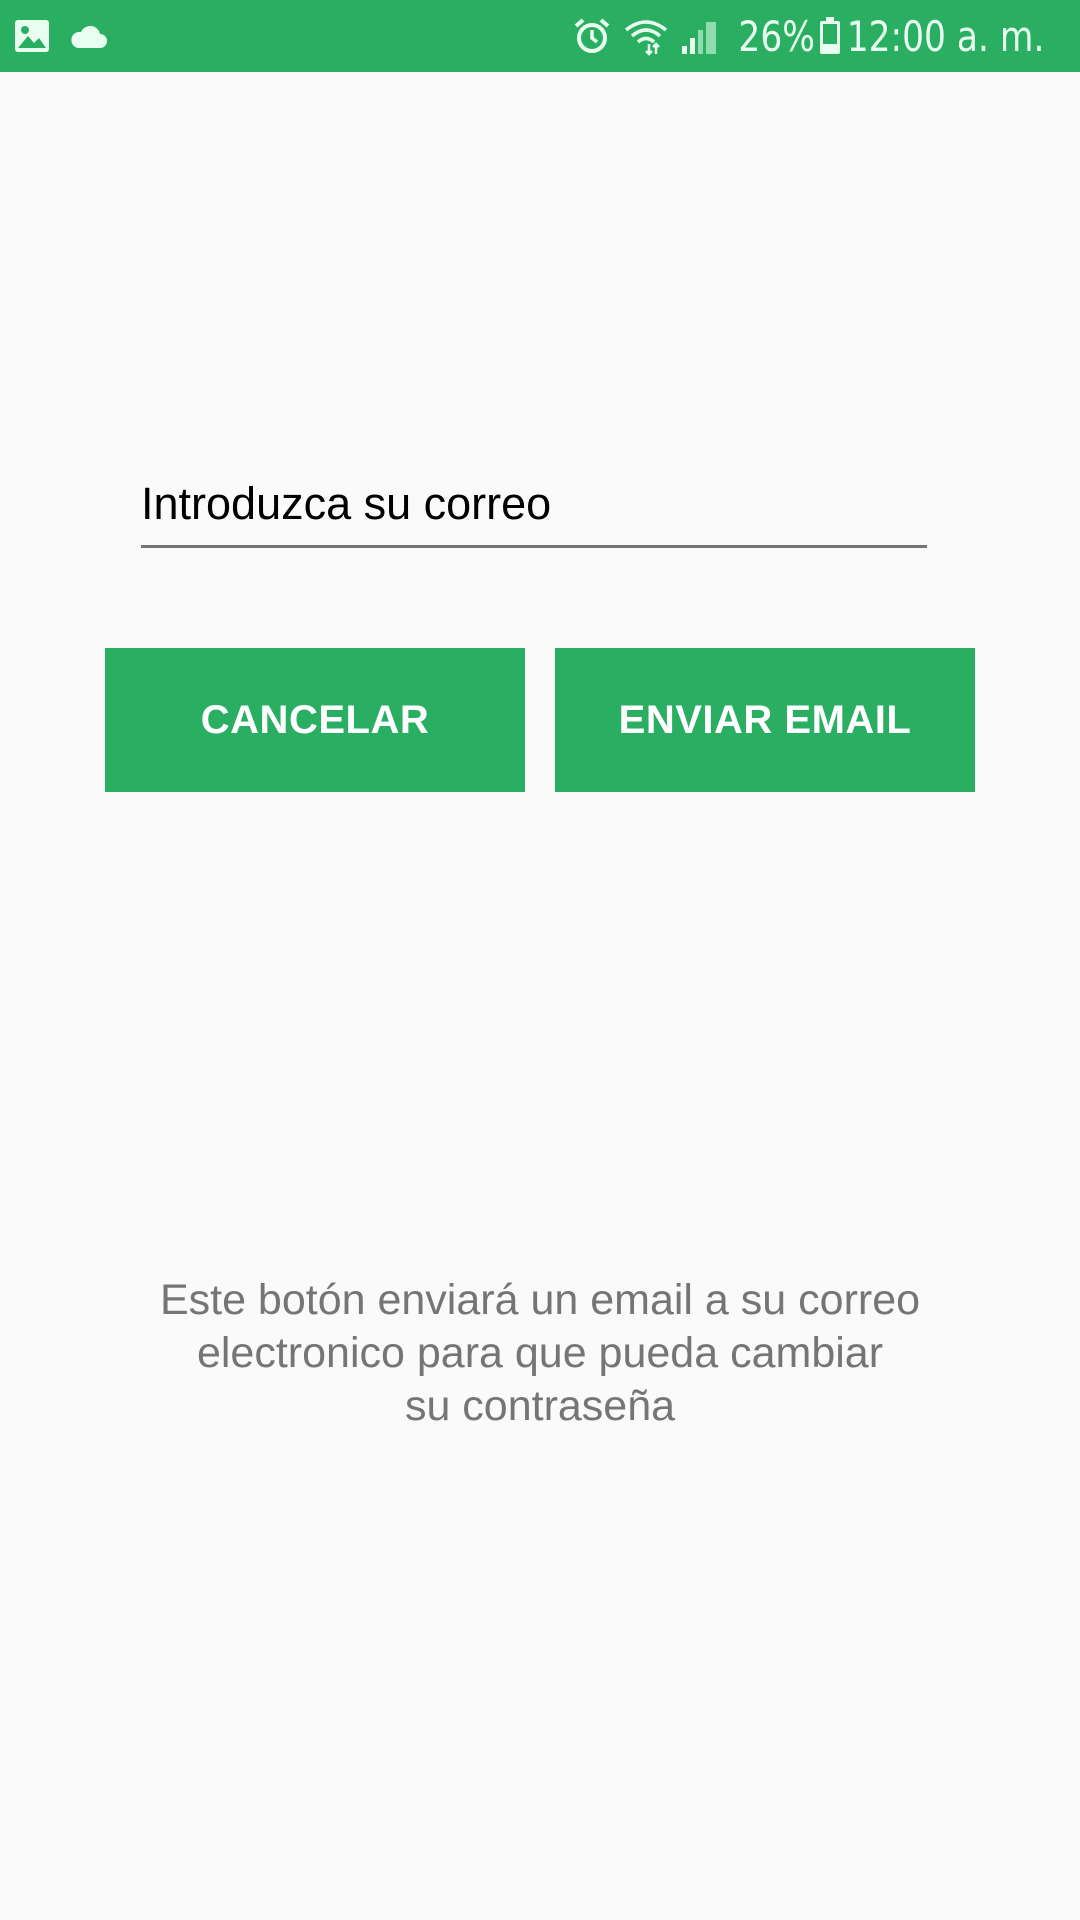 Image resolution: width=1080 pixels, height=1920 pixels. What do you see at coordinates (32, 36) in the screenshot?
I see `image-icon` at bounding box center [32, 36].